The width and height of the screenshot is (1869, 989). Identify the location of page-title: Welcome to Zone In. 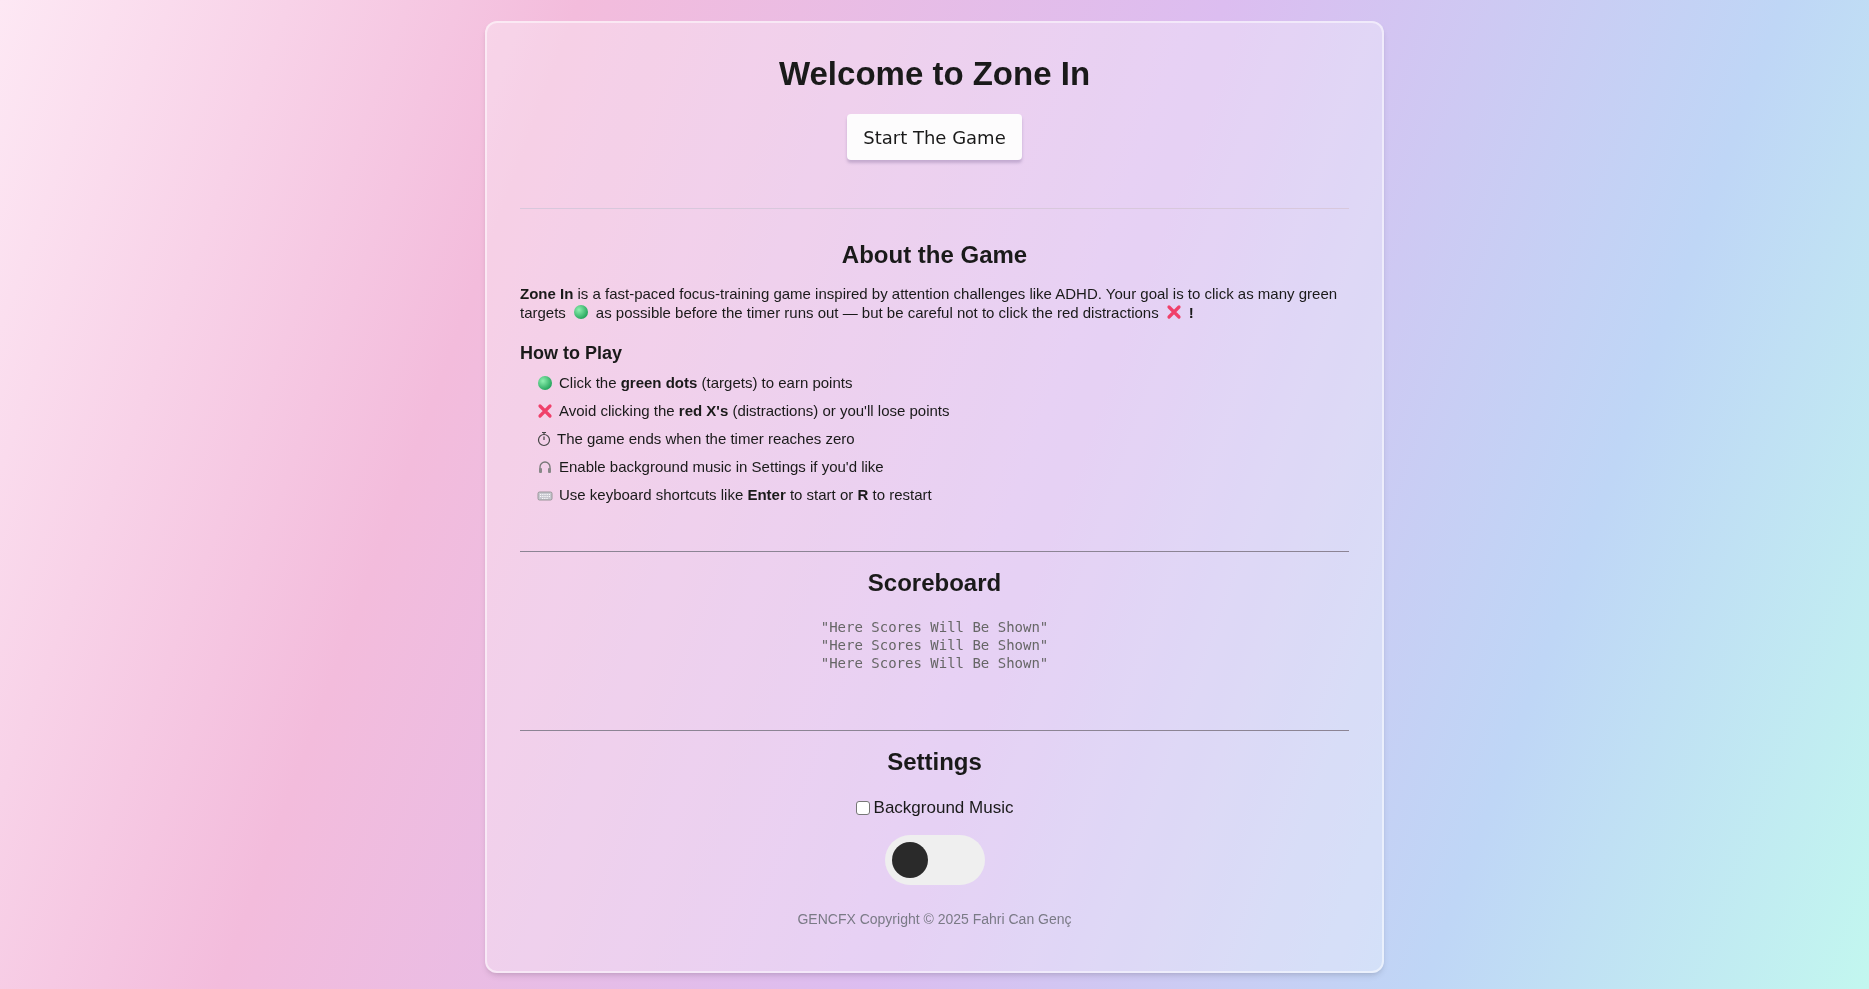
(934, 74).